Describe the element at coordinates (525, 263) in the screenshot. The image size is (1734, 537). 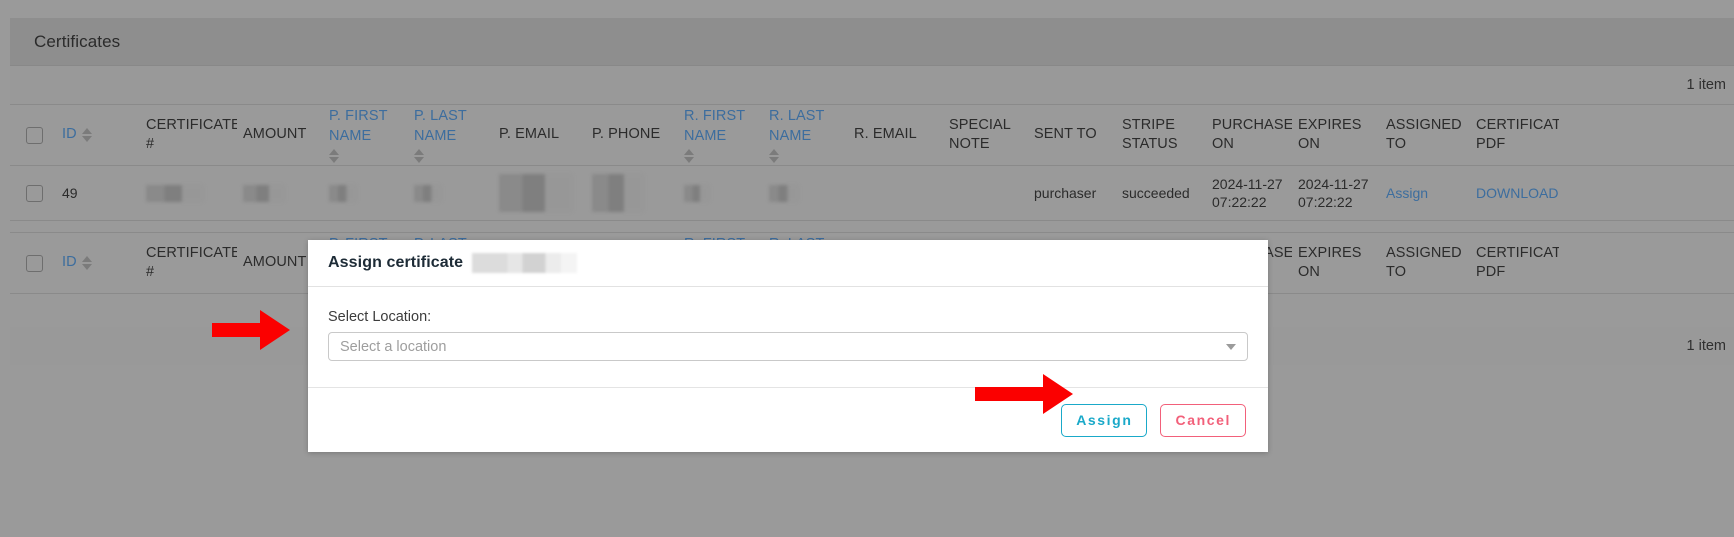
I see `modal-title-redacted-value` at that location.